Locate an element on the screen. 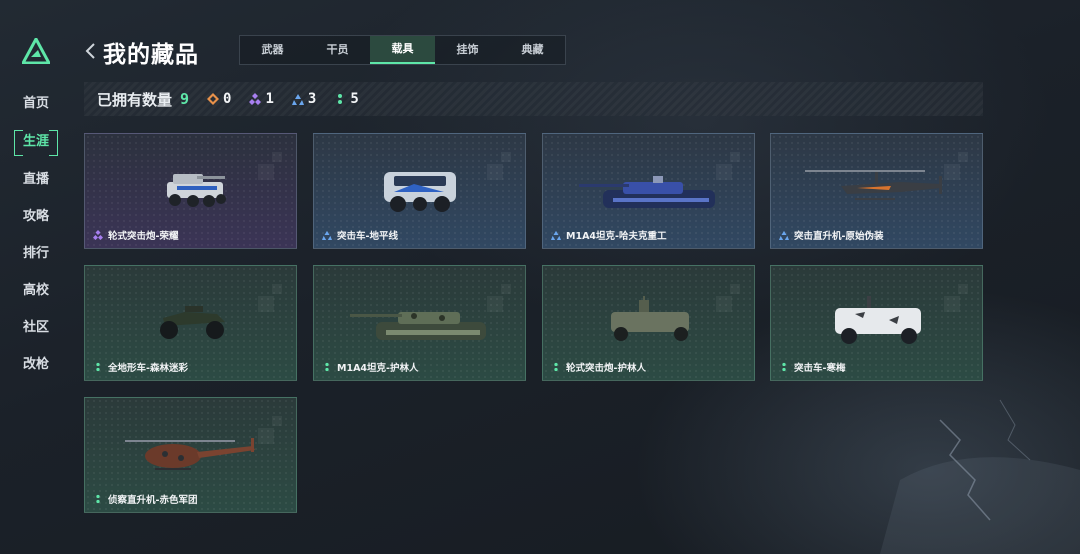 The height and width of the screenshot is (554, 1080). tab-weapons: 武器 is located at coordinates (272, 50).